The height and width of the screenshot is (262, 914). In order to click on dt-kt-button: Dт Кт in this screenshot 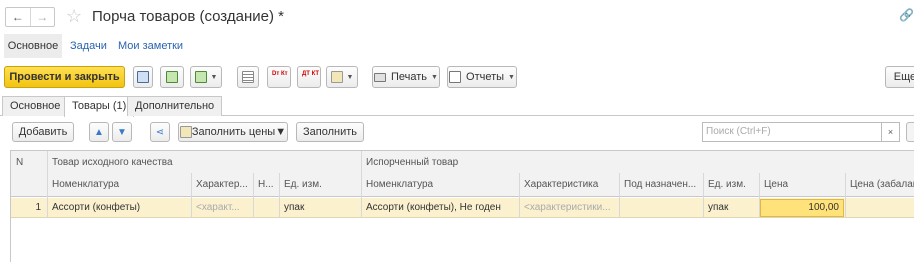, I will do `click(279, 77)`.